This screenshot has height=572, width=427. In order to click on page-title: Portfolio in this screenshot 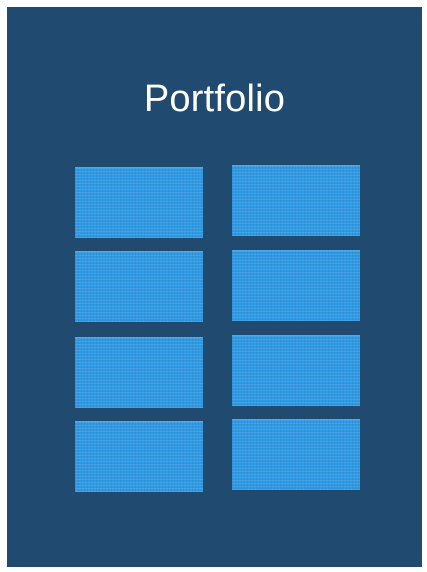, I will do `click(214, 99)`.